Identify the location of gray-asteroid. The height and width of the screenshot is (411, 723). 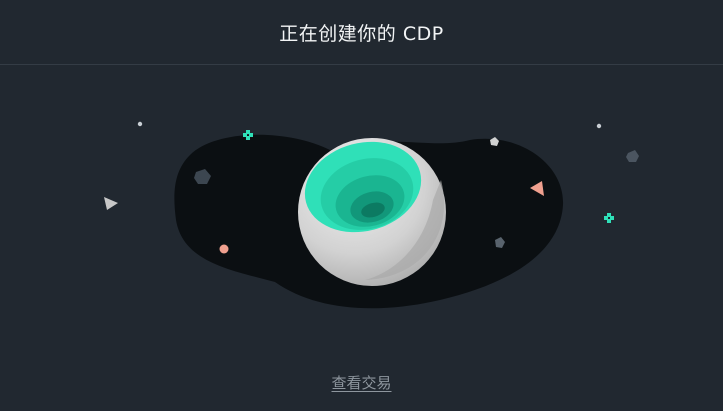
(632, 156).